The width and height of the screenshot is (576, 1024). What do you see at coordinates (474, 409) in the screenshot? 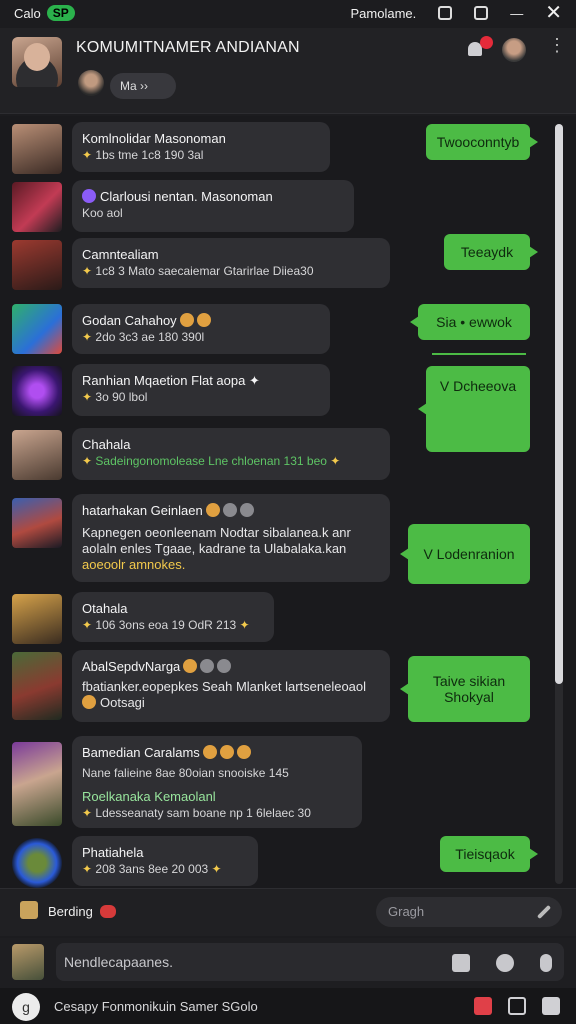
I see `outgoing-message: V Dcheeova` at bounding box center [474, 409].